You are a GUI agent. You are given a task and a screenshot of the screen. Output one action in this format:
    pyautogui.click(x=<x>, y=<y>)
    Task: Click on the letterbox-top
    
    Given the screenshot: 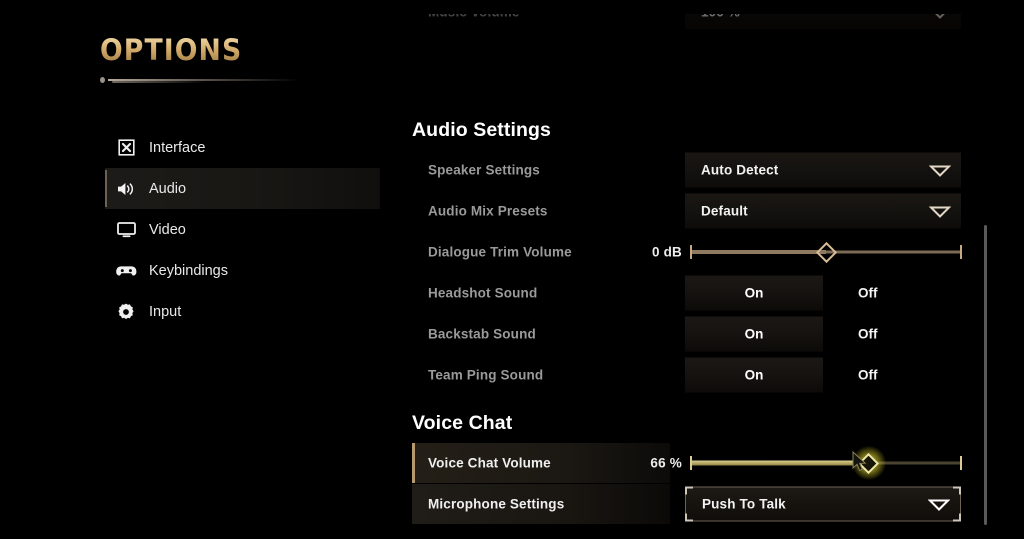 What is the action you would take?
    pyautogui.click(x=512, y=7)
    